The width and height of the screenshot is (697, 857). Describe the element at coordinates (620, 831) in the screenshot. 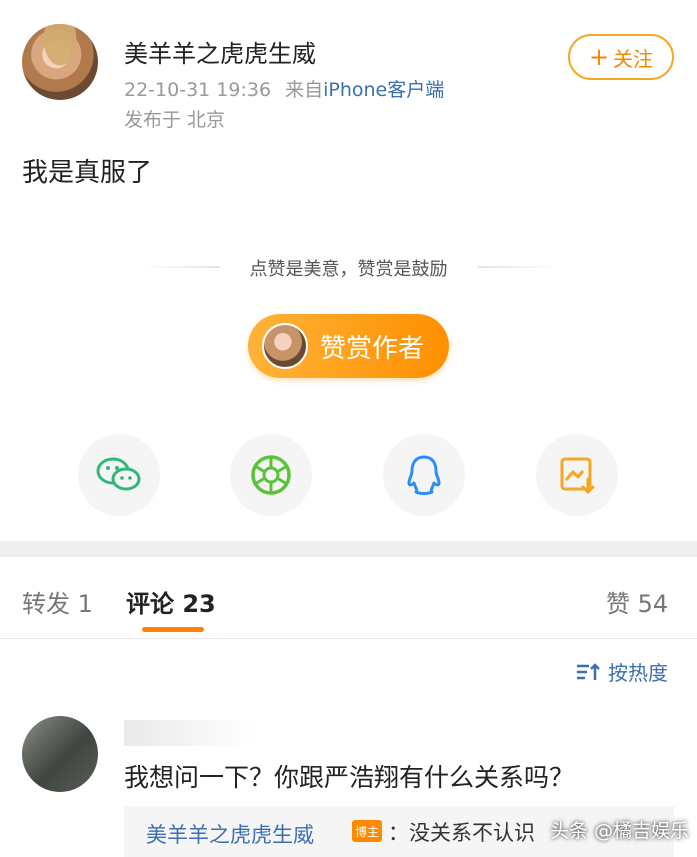

I see `watermark: 头条 @橘吉娱乐` at that location.